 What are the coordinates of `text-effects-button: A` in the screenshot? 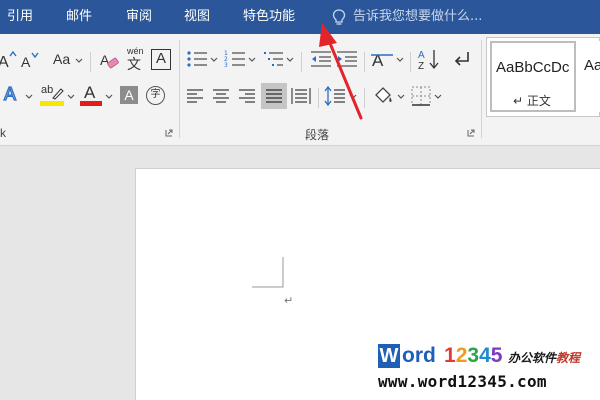 It's located at (9, 94).